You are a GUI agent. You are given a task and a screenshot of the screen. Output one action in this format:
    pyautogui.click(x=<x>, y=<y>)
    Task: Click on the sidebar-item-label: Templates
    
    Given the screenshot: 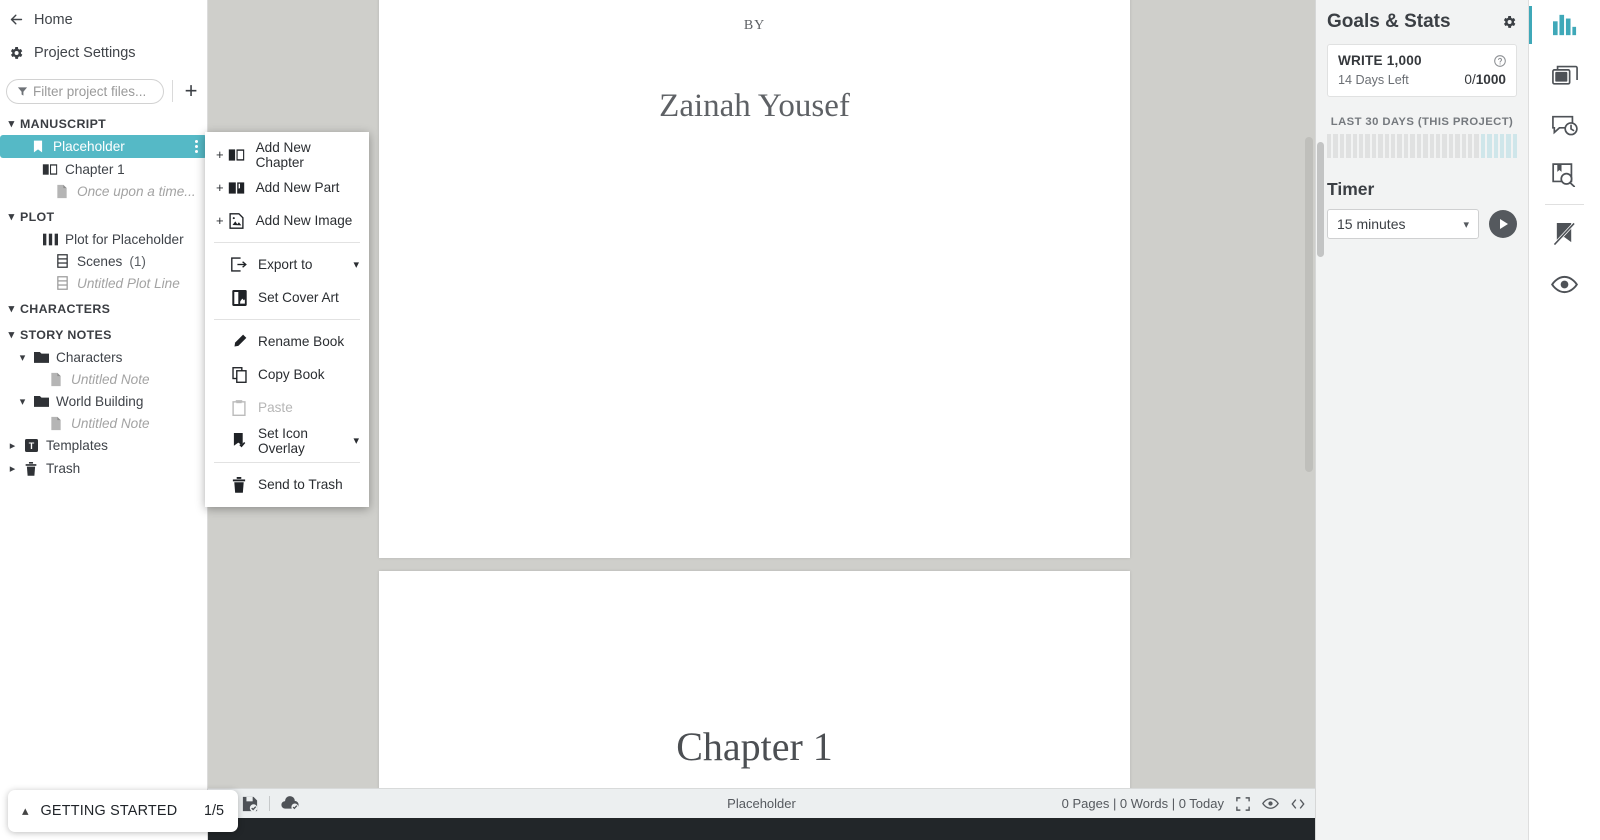 What is the action you would take?
    pyautogui.click(x=77, y=445)
    